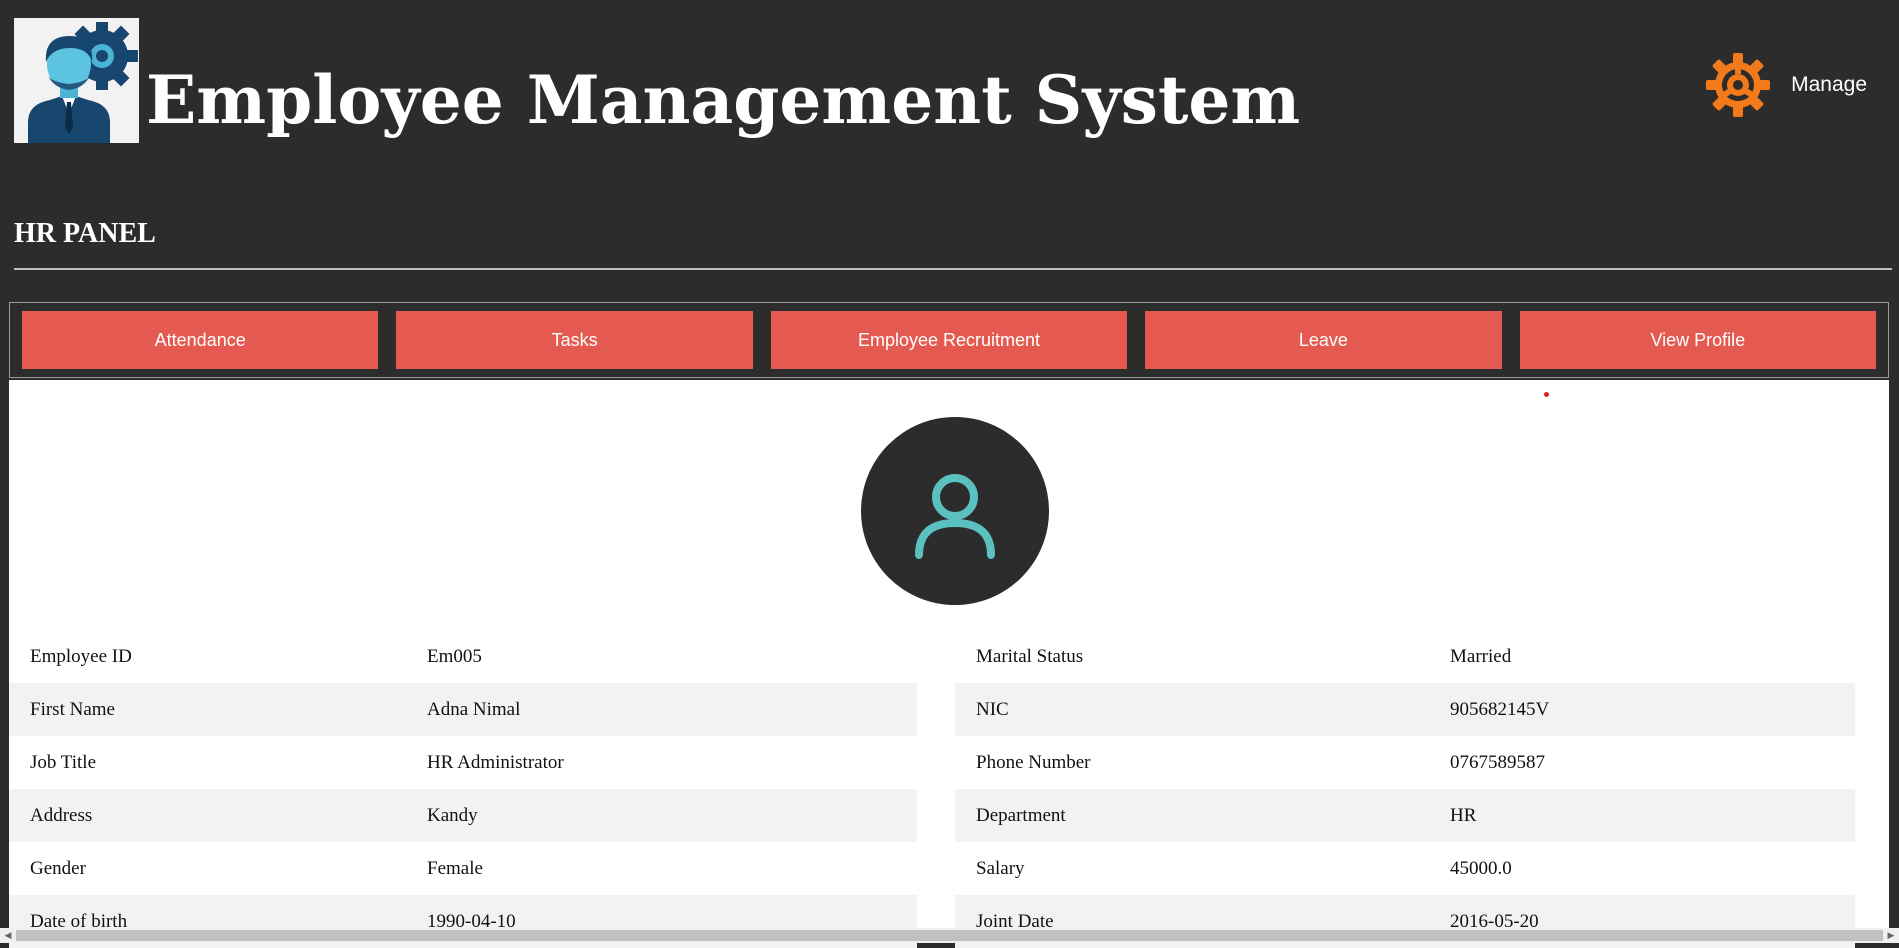 Image resolution: width=1899 pixels, height=948 pixels. Describe the element at coordinates (200, 340) in the screenshot. I see `attendance-button: Attendance` at that location.